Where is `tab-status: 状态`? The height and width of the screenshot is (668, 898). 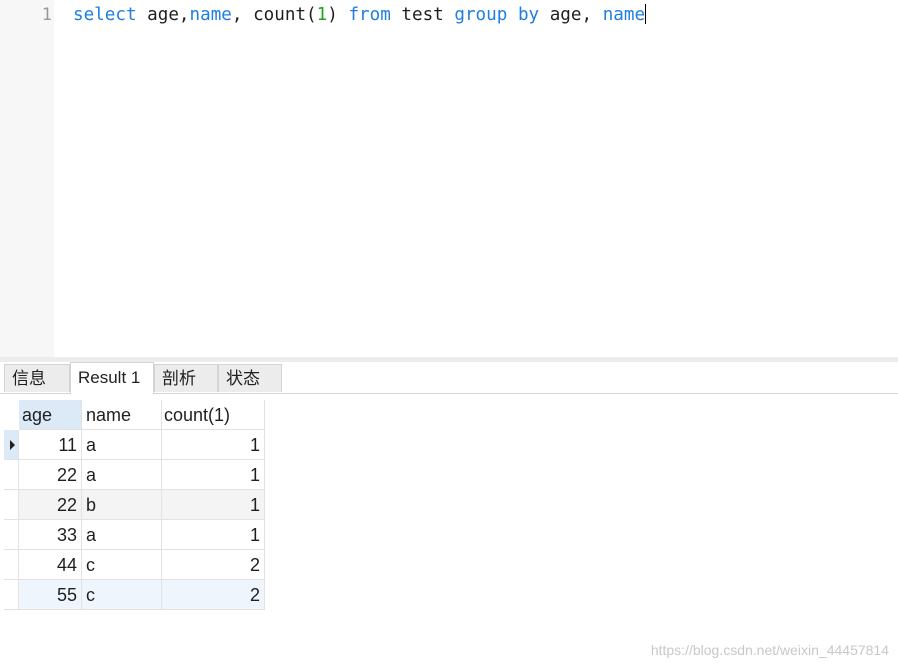 tab-status: 状态 is located at coordinates (250, 378).